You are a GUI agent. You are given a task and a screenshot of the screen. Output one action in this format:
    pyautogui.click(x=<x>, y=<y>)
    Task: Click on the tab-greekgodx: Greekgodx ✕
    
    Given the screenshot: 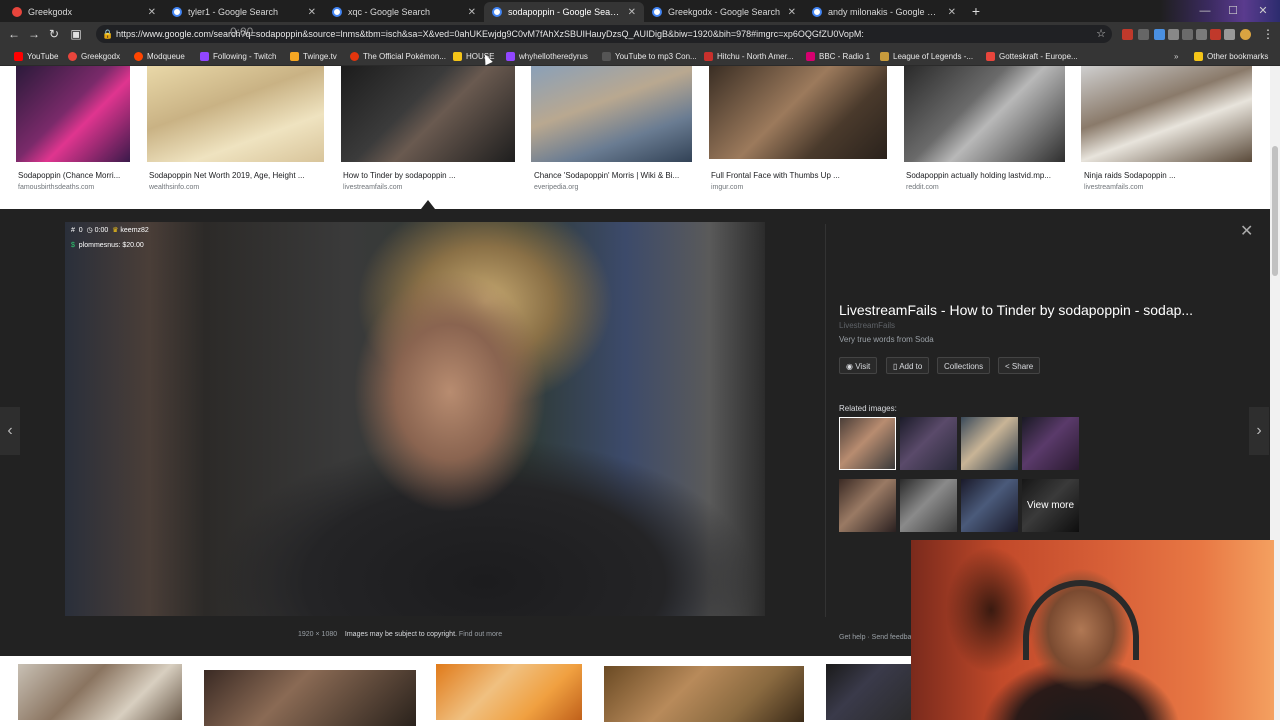 What is the action you would take?
    pyautogui.click(x=84, y=12)
    